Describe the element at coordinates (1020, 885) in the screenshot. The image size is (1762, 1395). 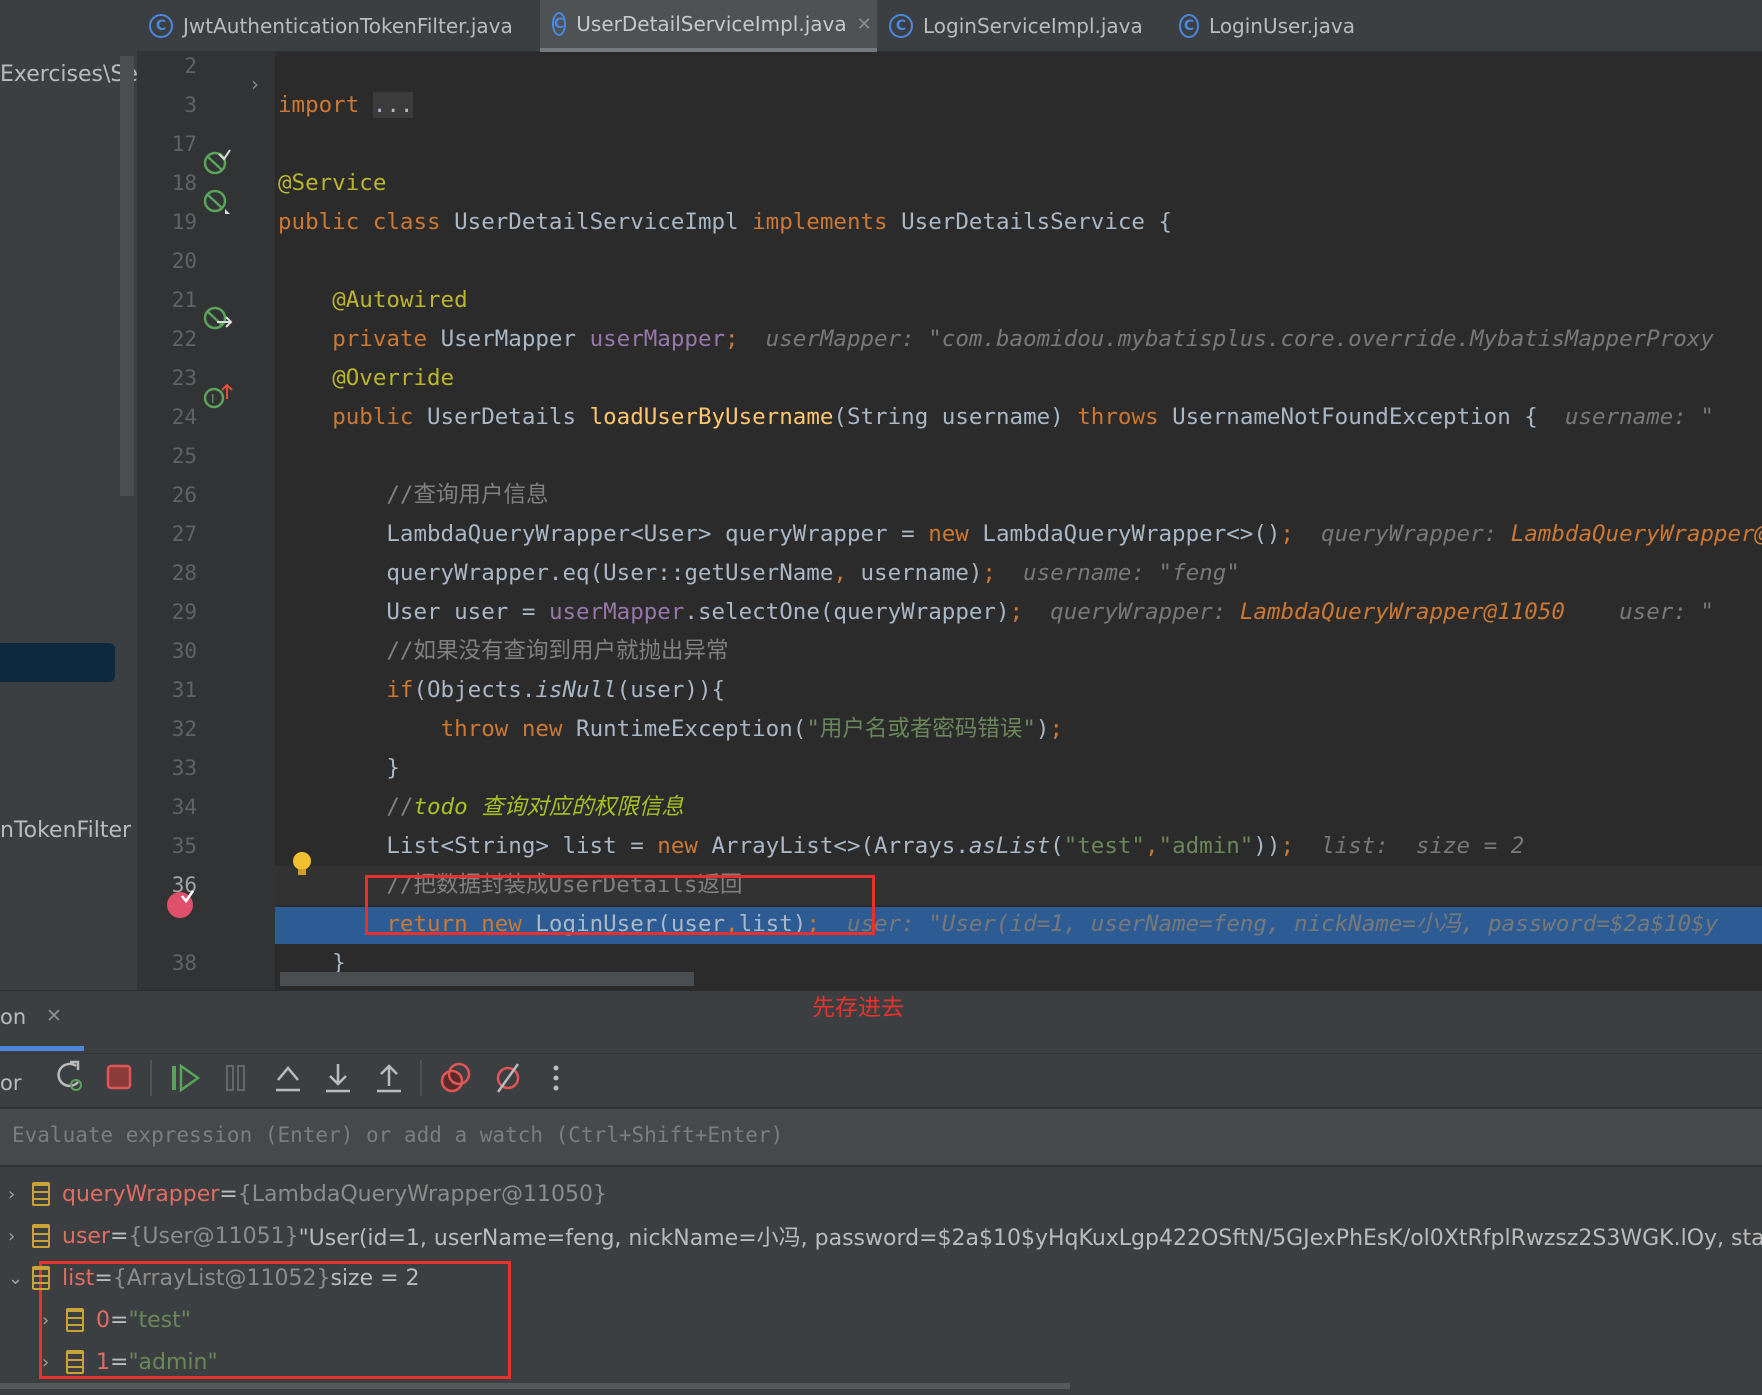
I see `code-line: //把数据封装成UserDetails返回` at that location.